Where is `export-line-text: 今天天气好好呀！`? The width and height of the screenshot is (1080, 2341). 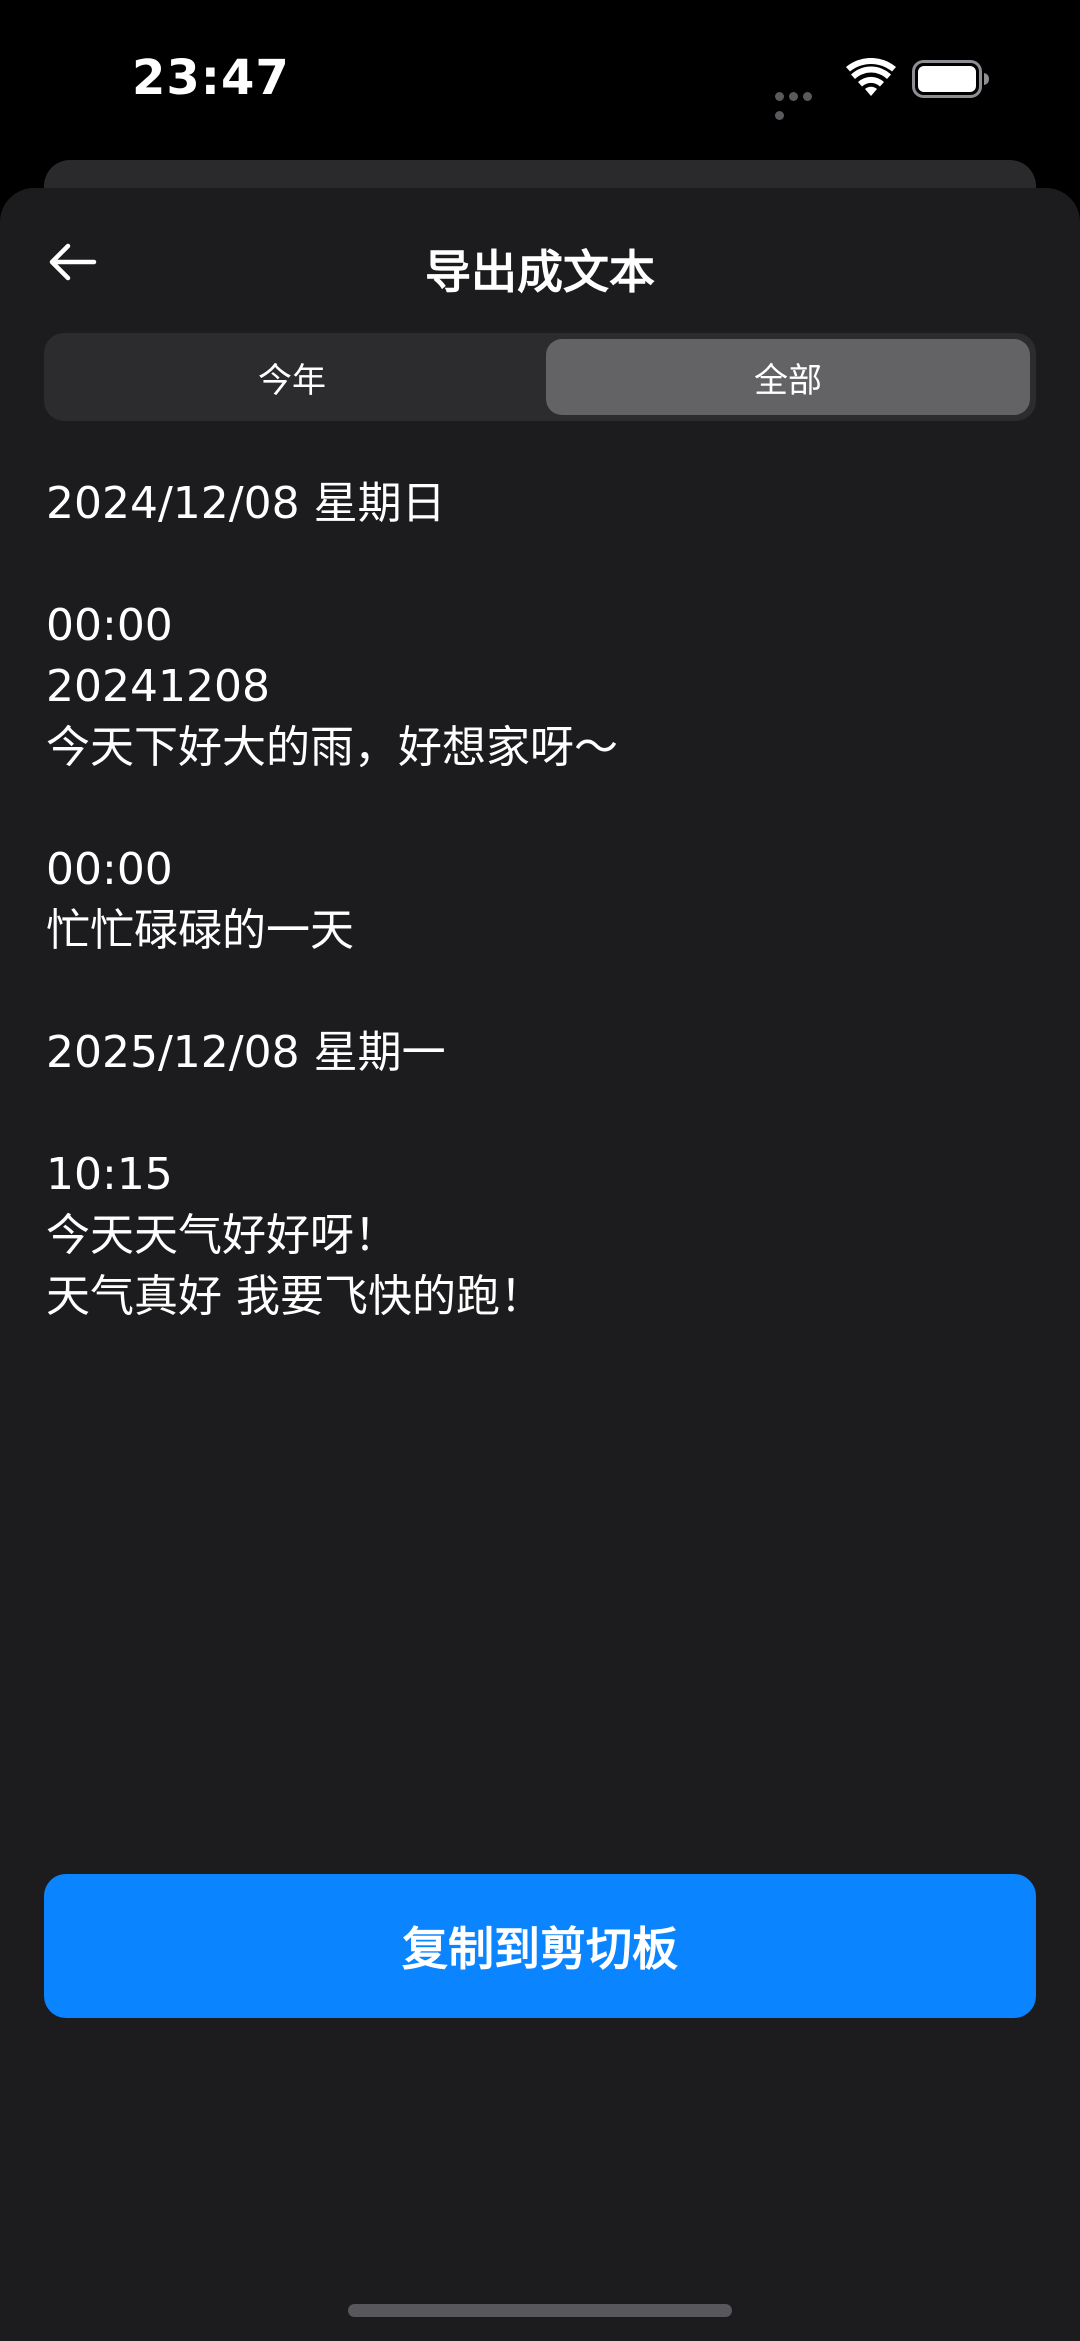 export-line-text: 今天天气好好呀！ is located at coordinates (222, 1235).